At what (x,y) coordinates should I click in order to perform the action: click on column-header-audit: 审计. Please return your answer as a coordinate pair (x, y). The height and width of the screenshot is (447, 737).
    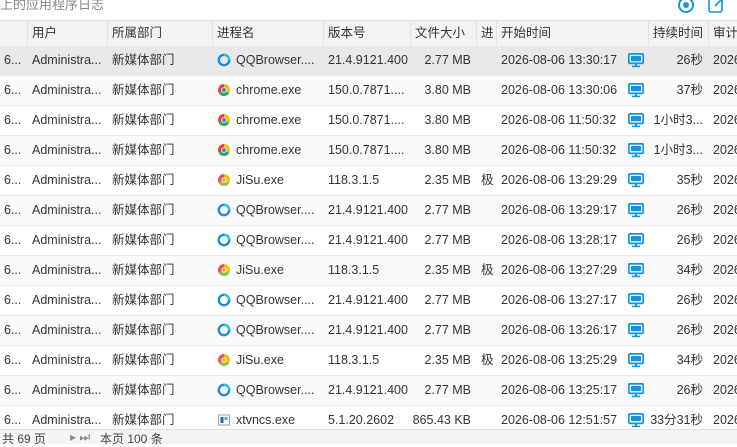
    Looking at the image, I should click on (723, 33).